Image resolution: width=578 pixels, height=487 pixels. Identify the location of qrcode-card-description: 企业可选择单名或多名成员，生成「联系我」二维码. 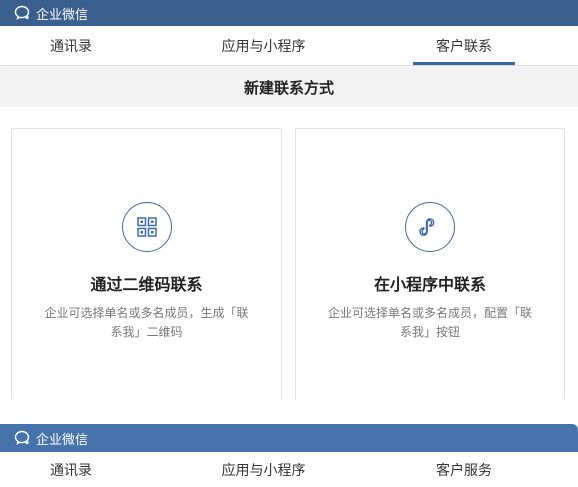
(146, 322).